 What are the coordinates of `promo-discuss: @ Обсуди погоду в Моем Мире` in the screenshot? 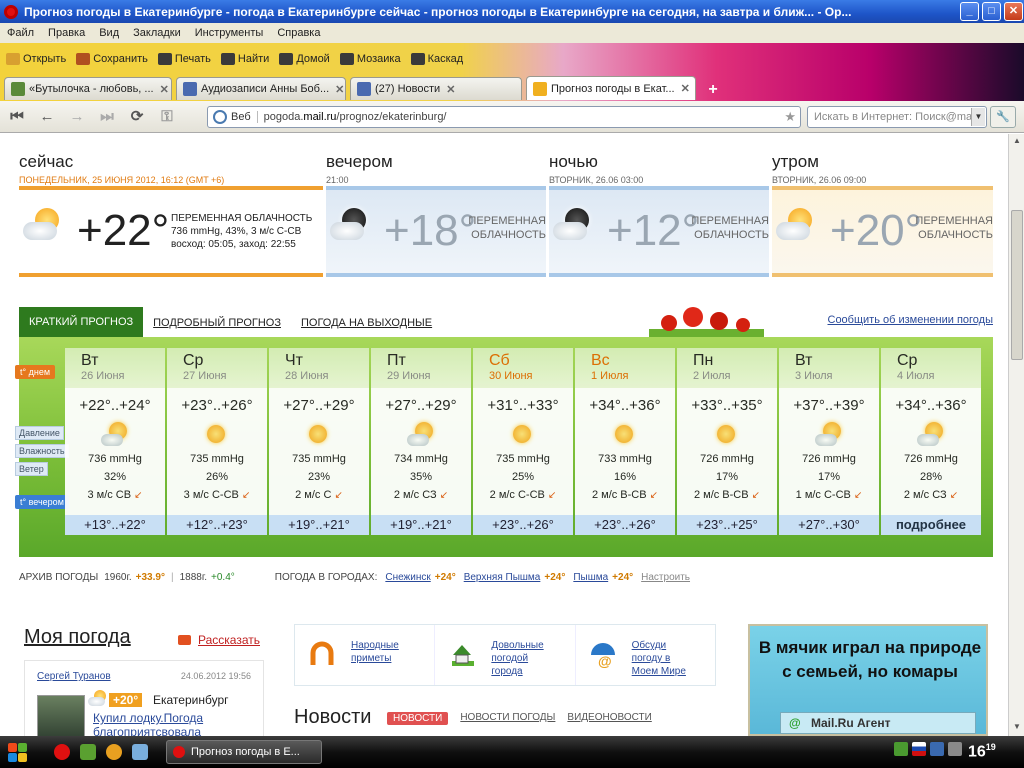 It's located at (645, 655).